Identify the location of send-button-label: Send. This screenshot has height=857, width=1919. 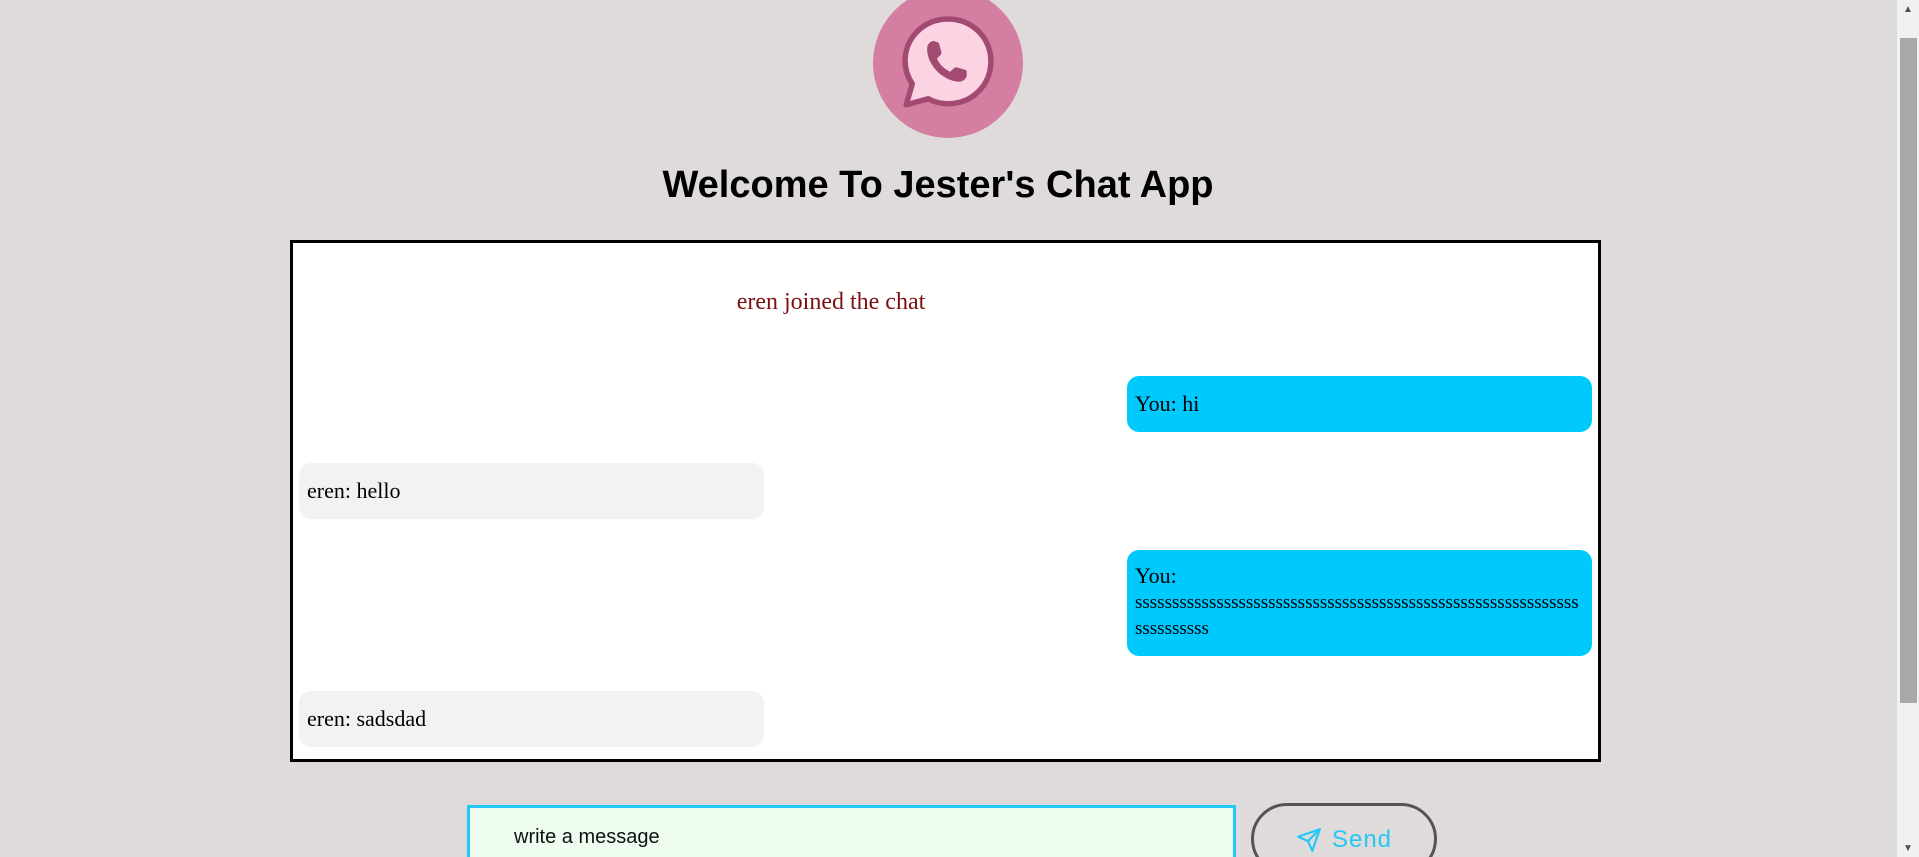
(1362, 839).